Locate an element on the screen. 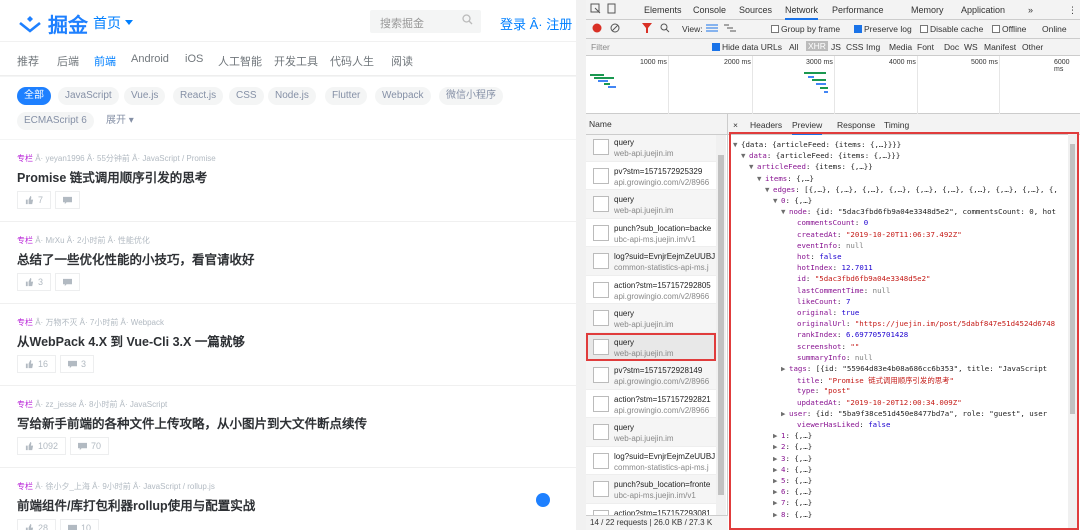 The height and width of the screenshot is (530, 1080). article-title: Promise 链式调用顺序引发的思考 is located at coordinates (112, 176).